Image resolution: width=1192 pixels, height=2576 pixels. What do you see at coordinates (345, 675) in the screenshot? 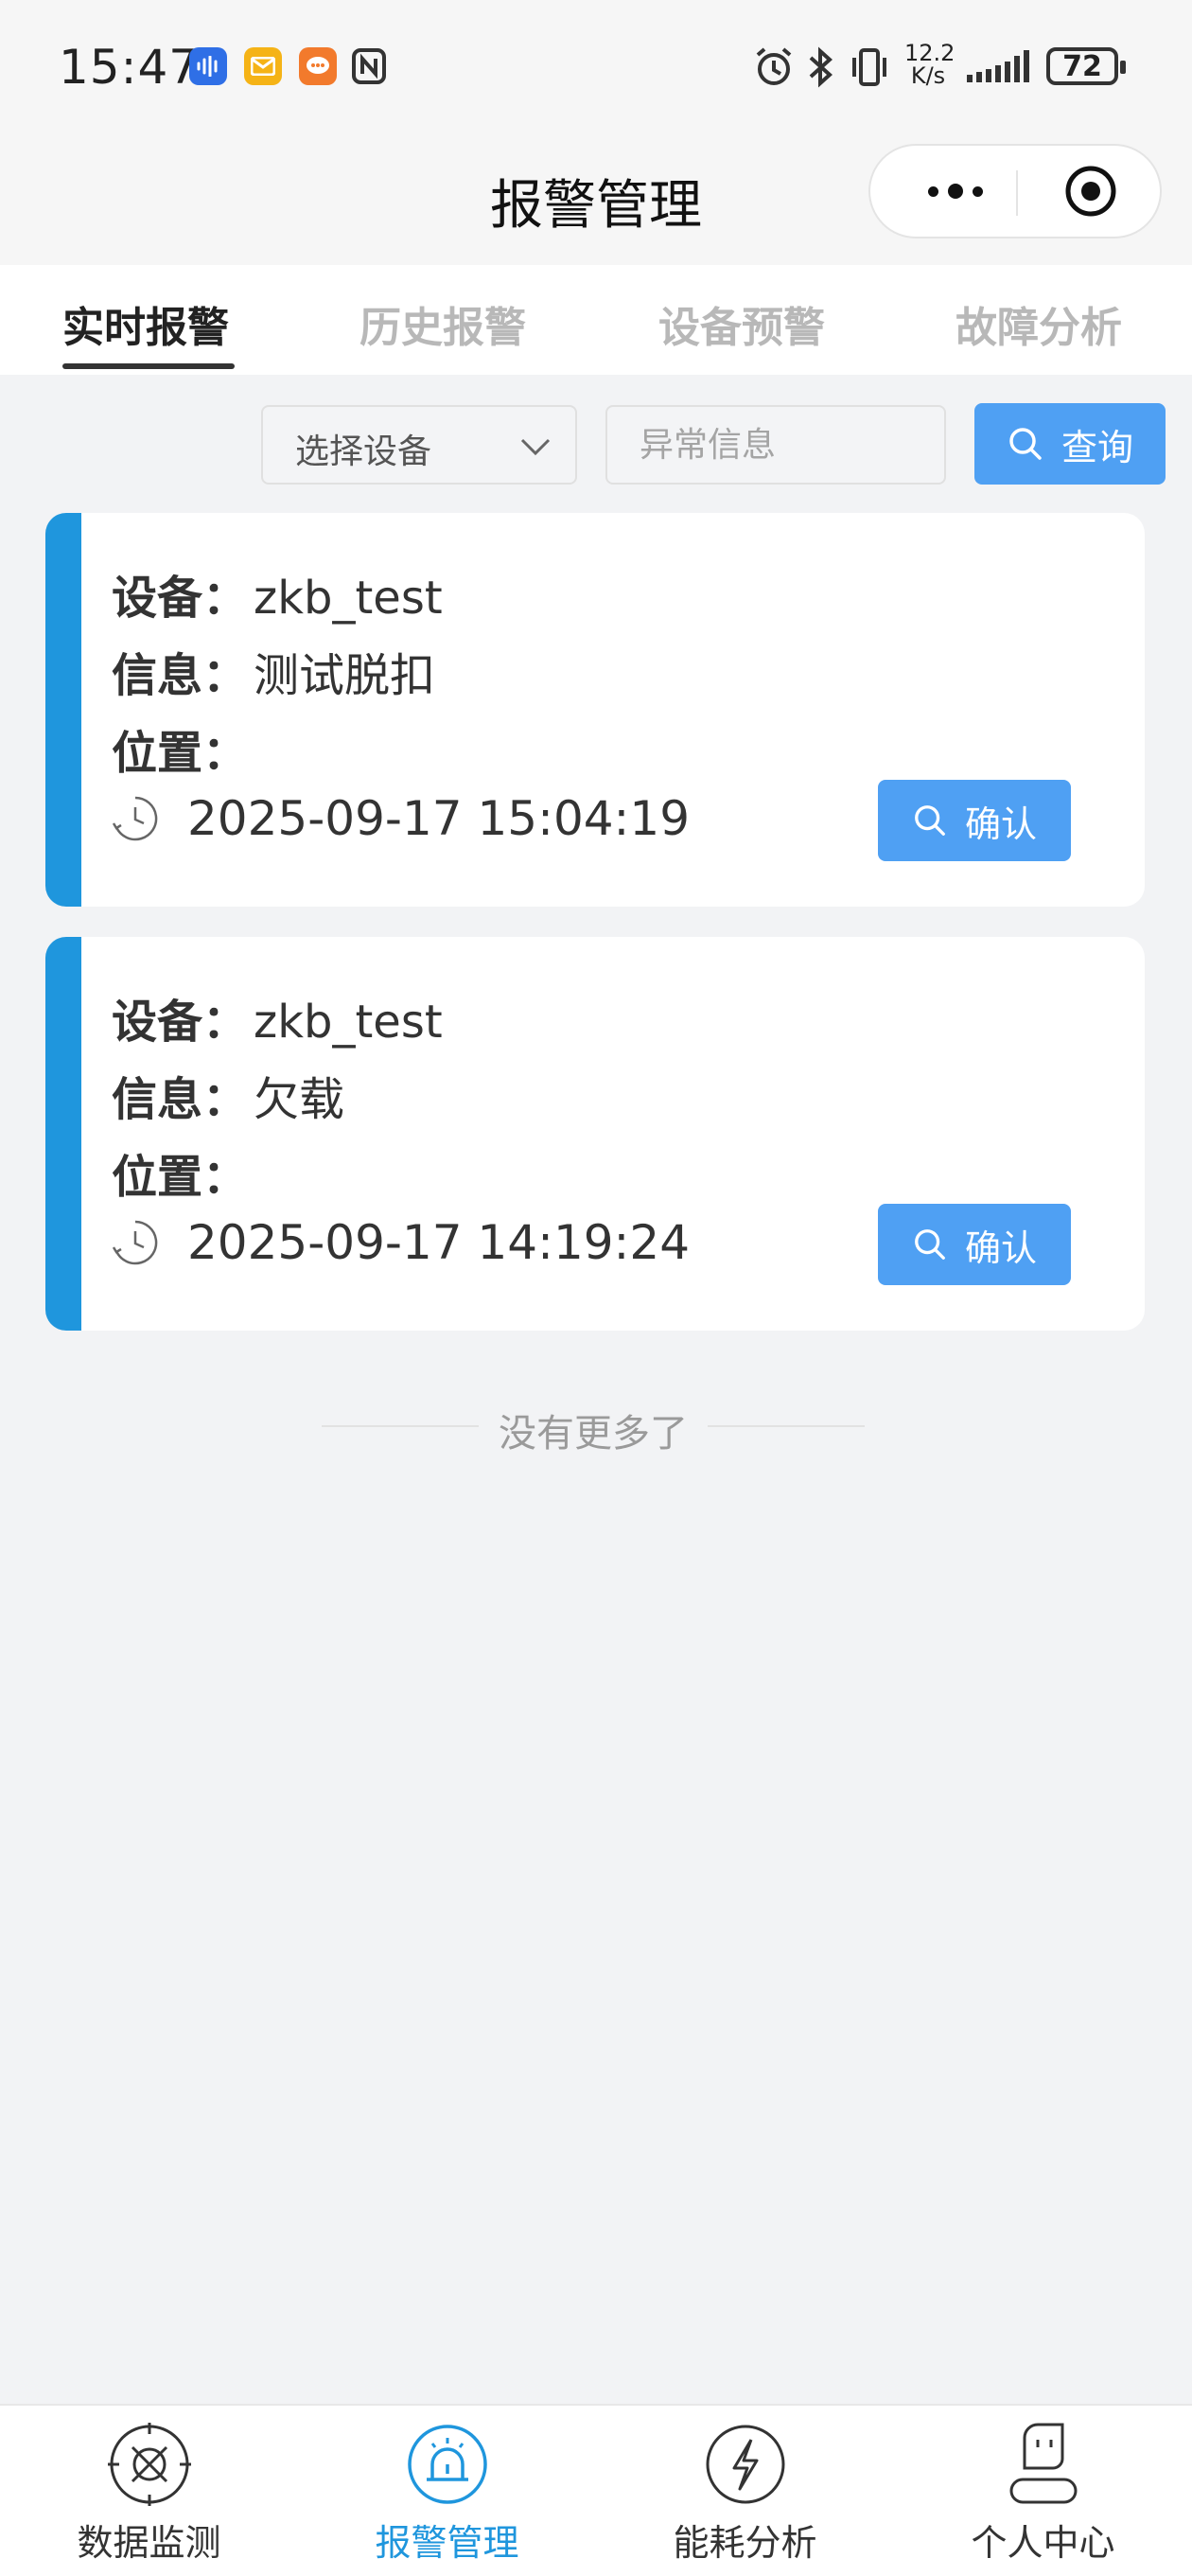
I see `alarm-info: 测试脱扣` at bounding box center [345, 675].